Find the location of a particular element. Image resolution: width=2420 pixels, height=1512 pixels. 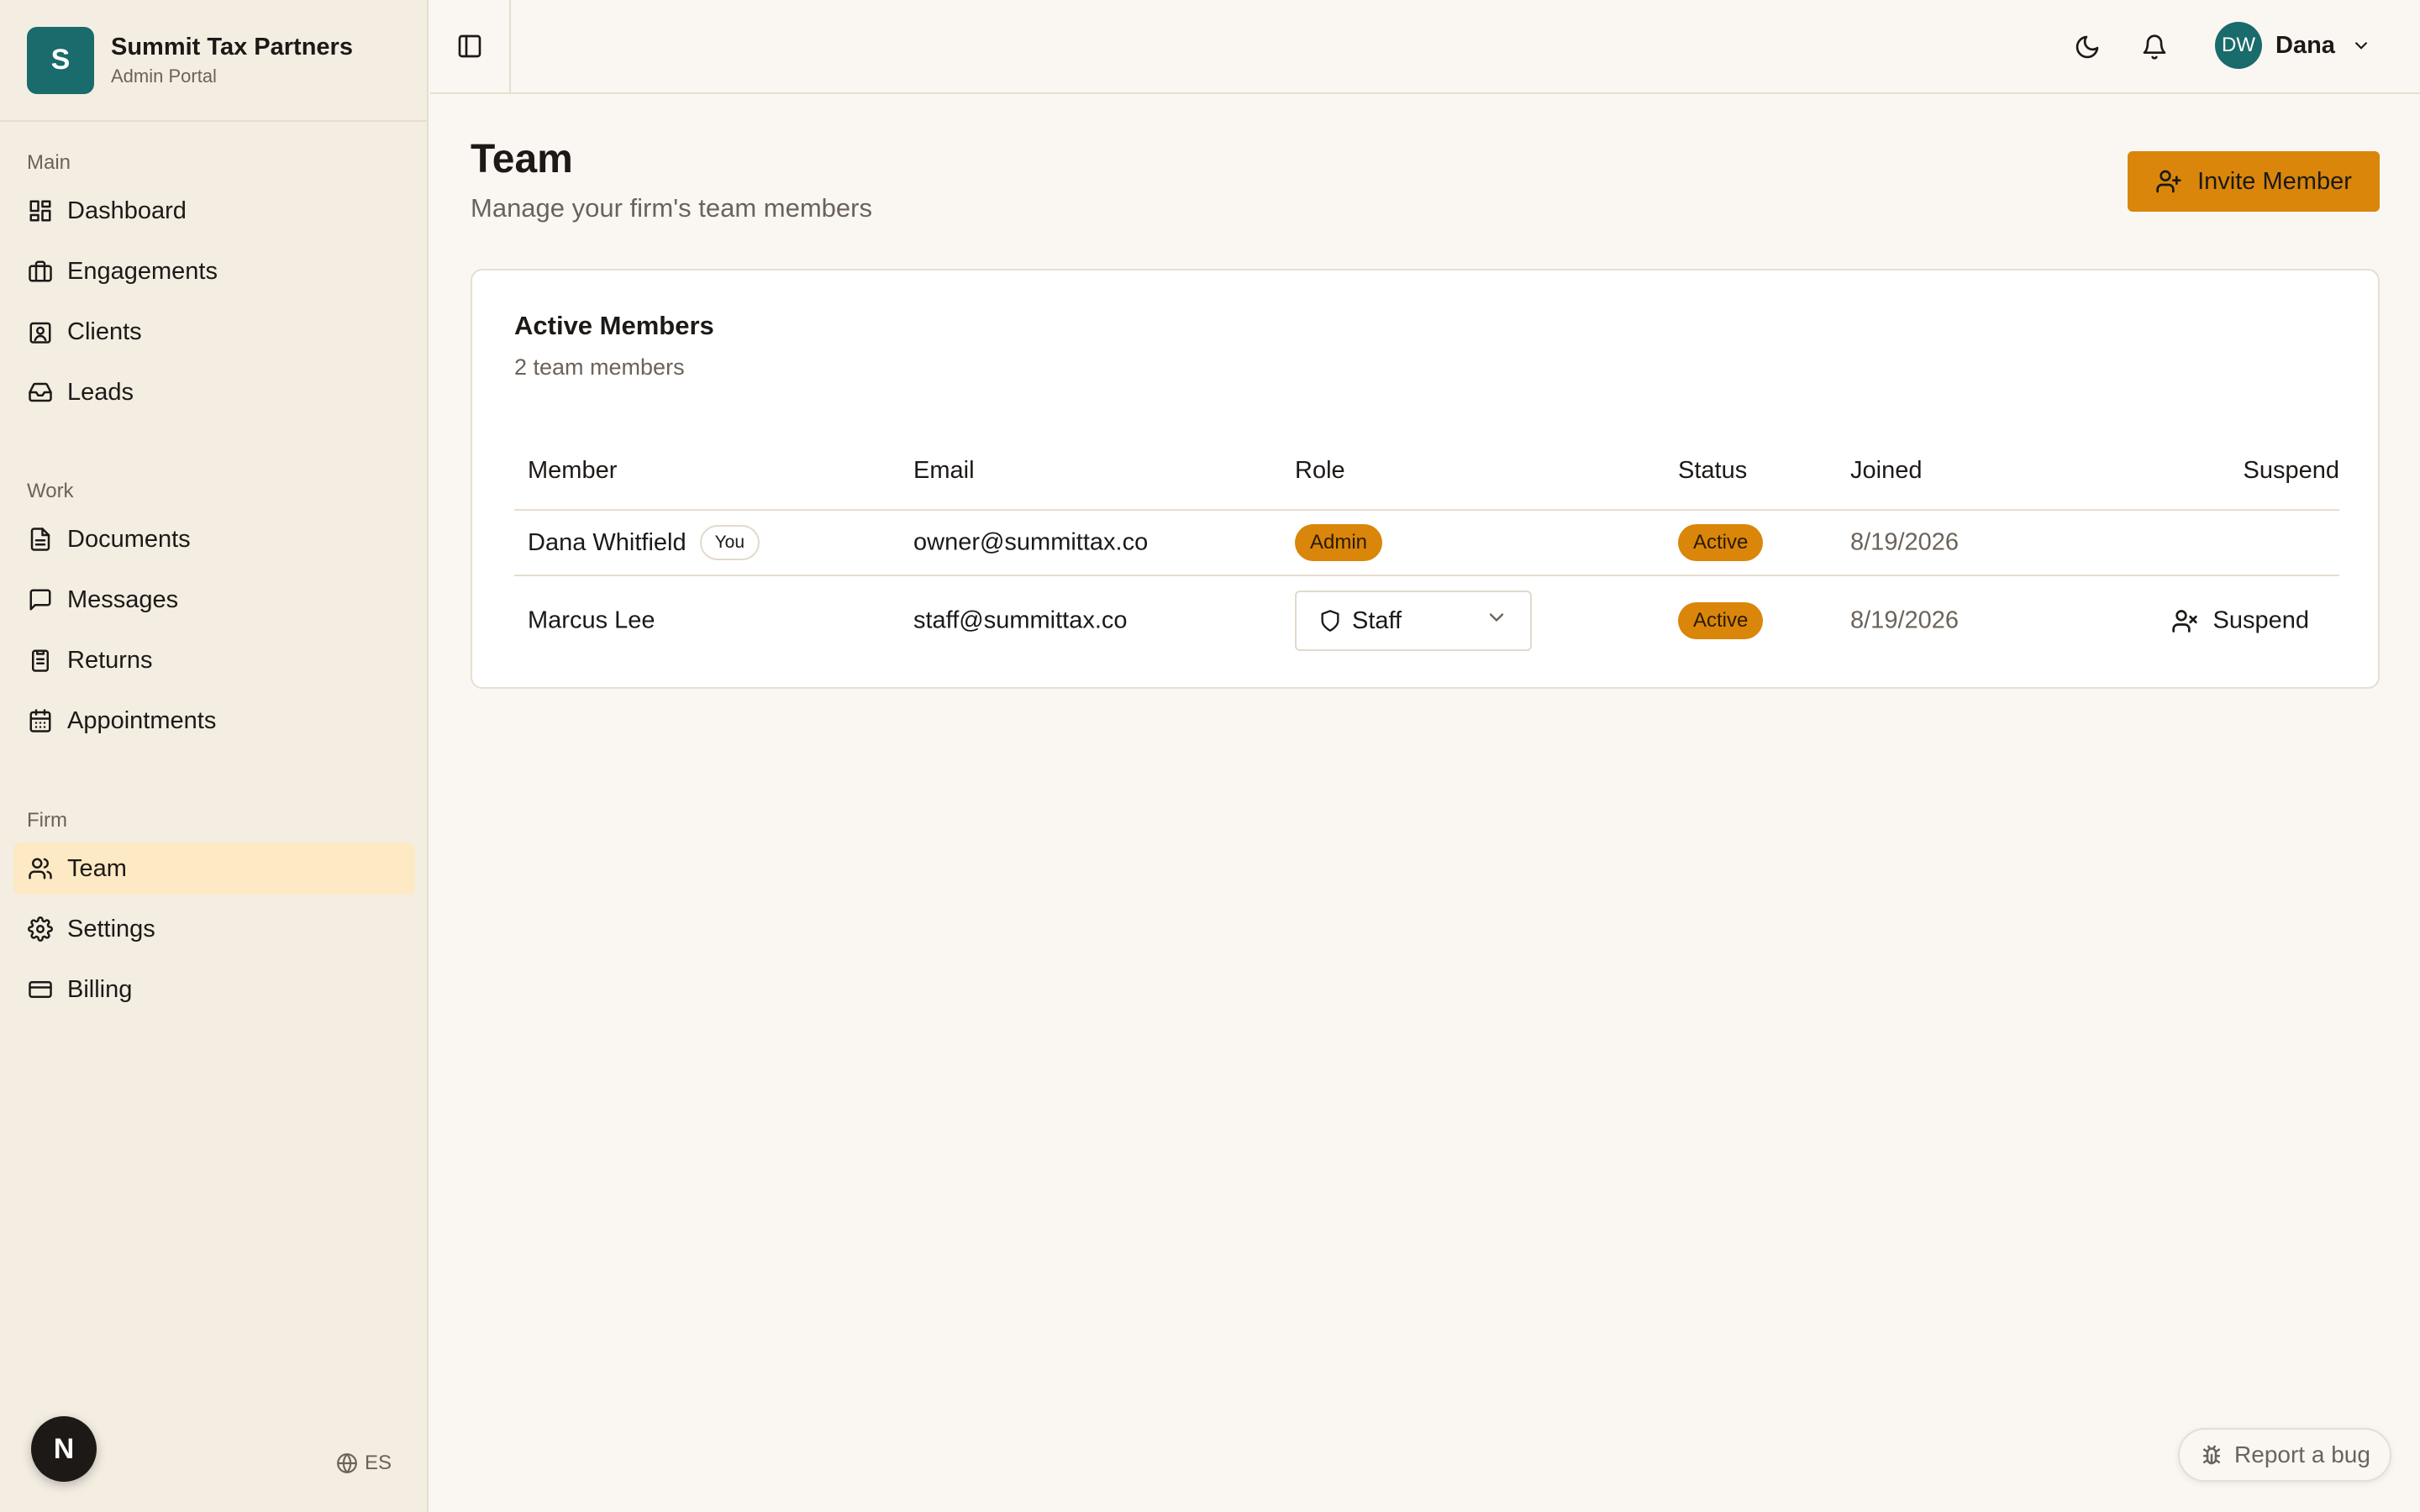

role-select: Staff is located at coordinates (1413, 621).